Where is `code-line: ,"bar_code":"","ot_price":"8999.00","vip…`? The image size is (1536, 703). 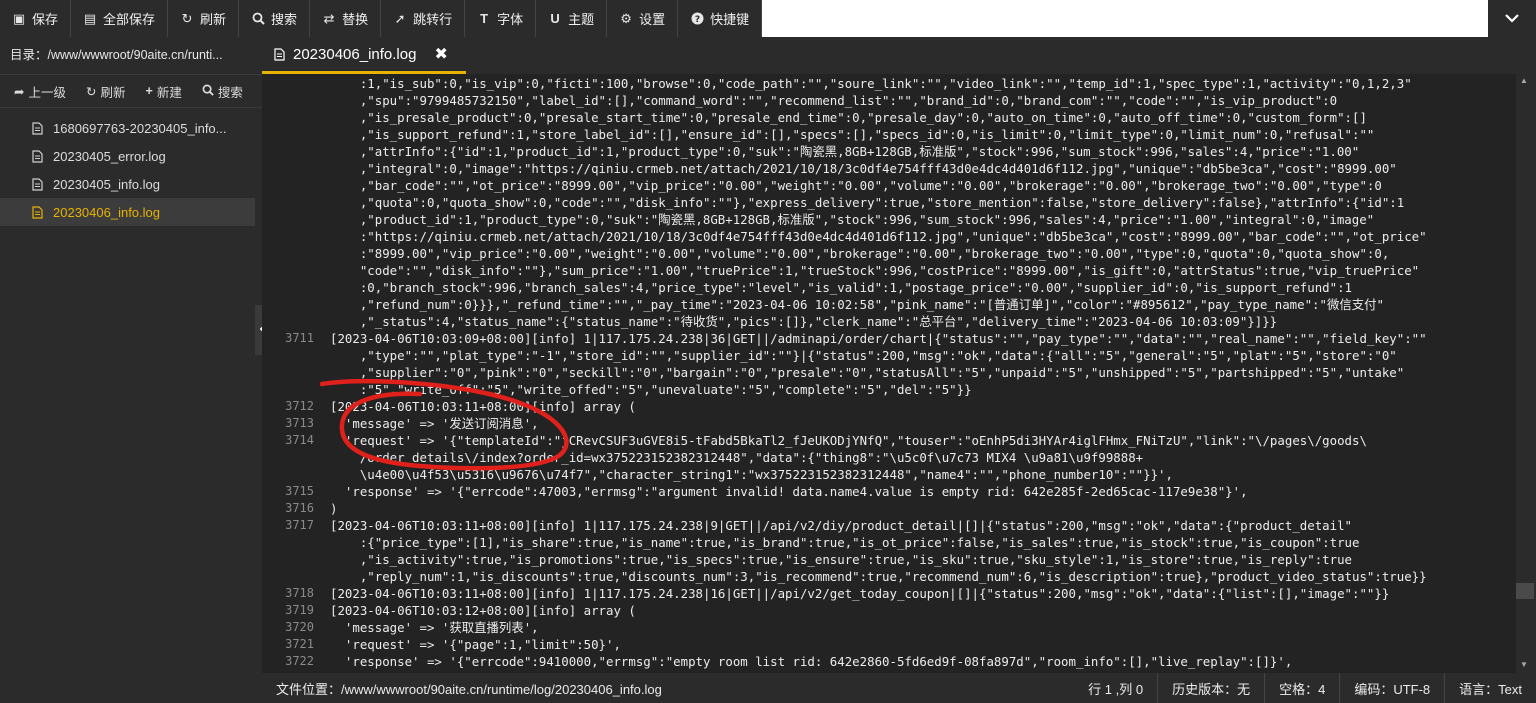
code-line: ,"bar_code":"","ot_price":"8999.00","vip… is located at coordinates (889, 185).